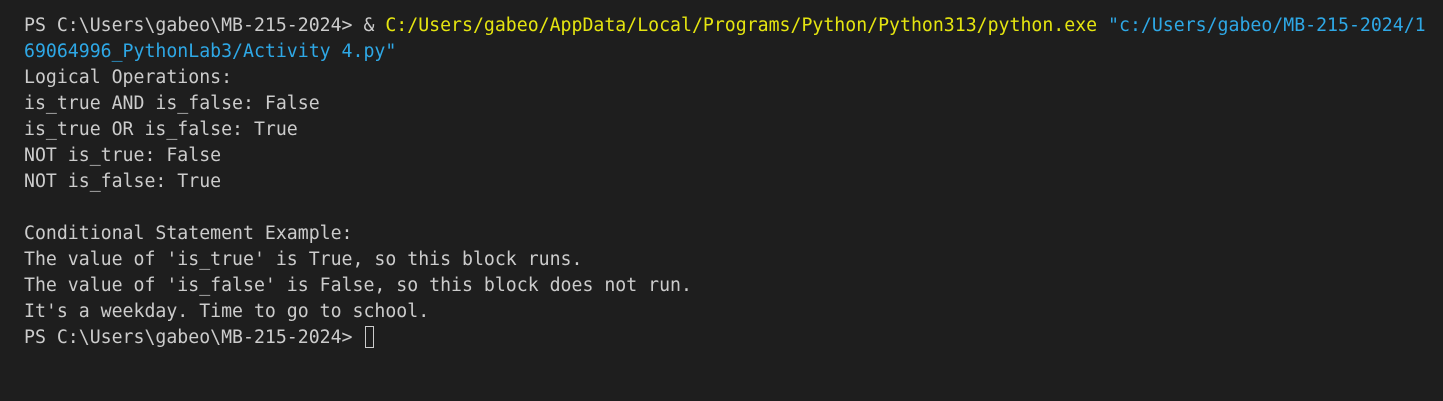  What do you see at coordinates (123, 155) in the screenshot?
I see `output-line: NOT is_true: False` at bounding box center [123, 155].